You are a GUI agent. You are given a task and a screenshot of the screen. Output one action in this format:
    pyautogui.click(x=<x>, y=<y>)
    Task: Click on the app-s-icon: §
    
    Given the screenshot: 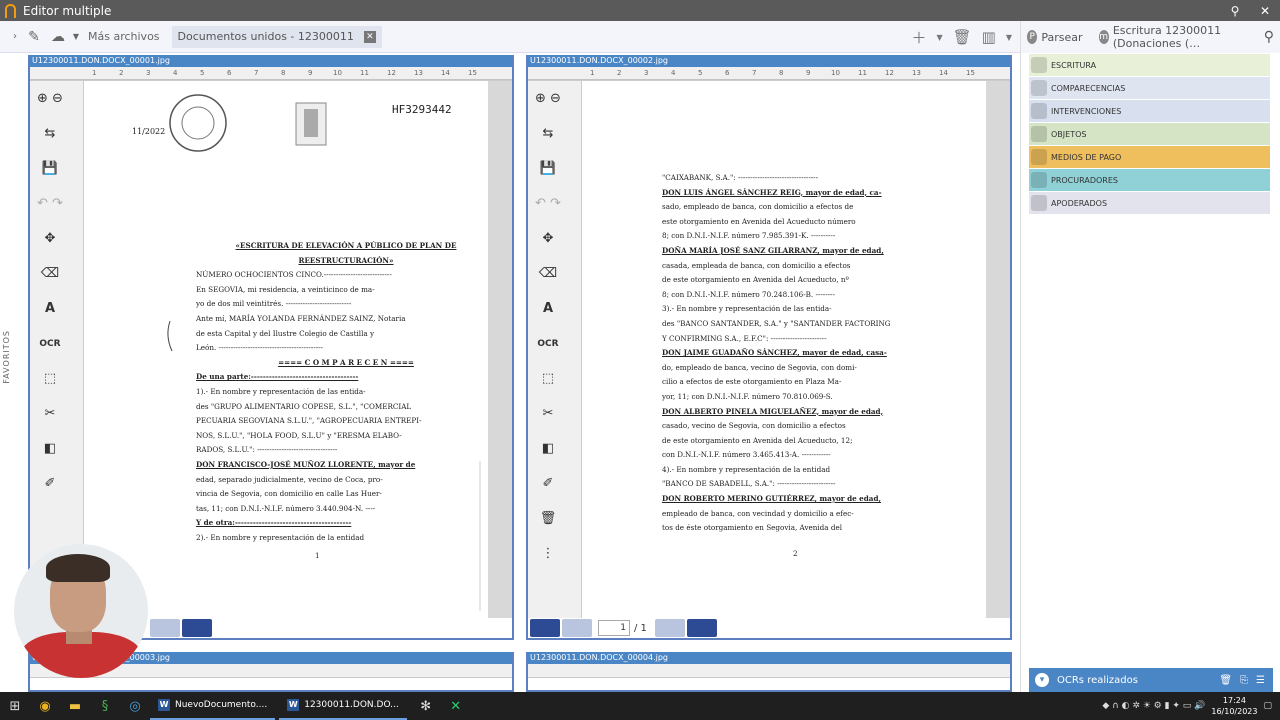 What is the action you would take?
    pyautogui.click(x=105, y=706)
    